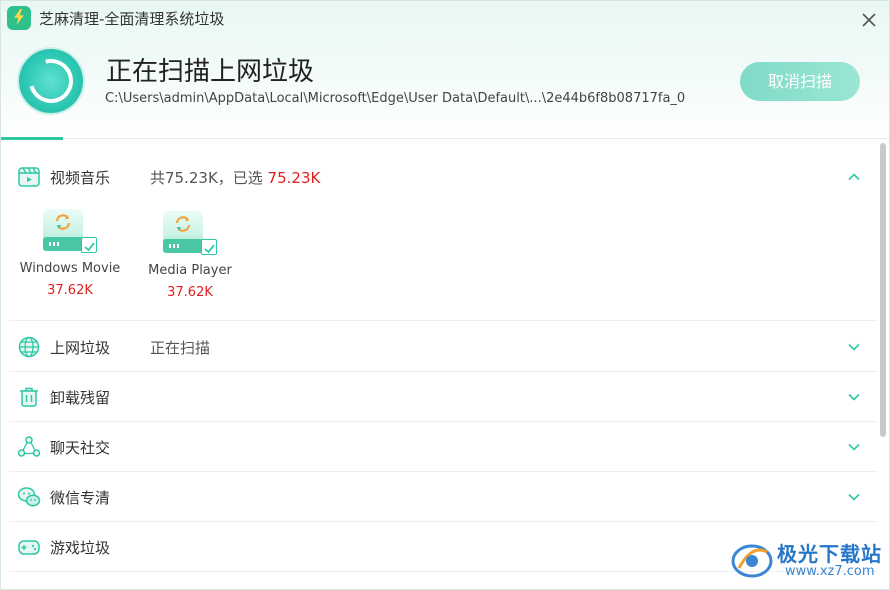 This screenshot has height=590, width=890. I want to click on section-status: 共75.23K，已选 75.23K, so click(235, 178).